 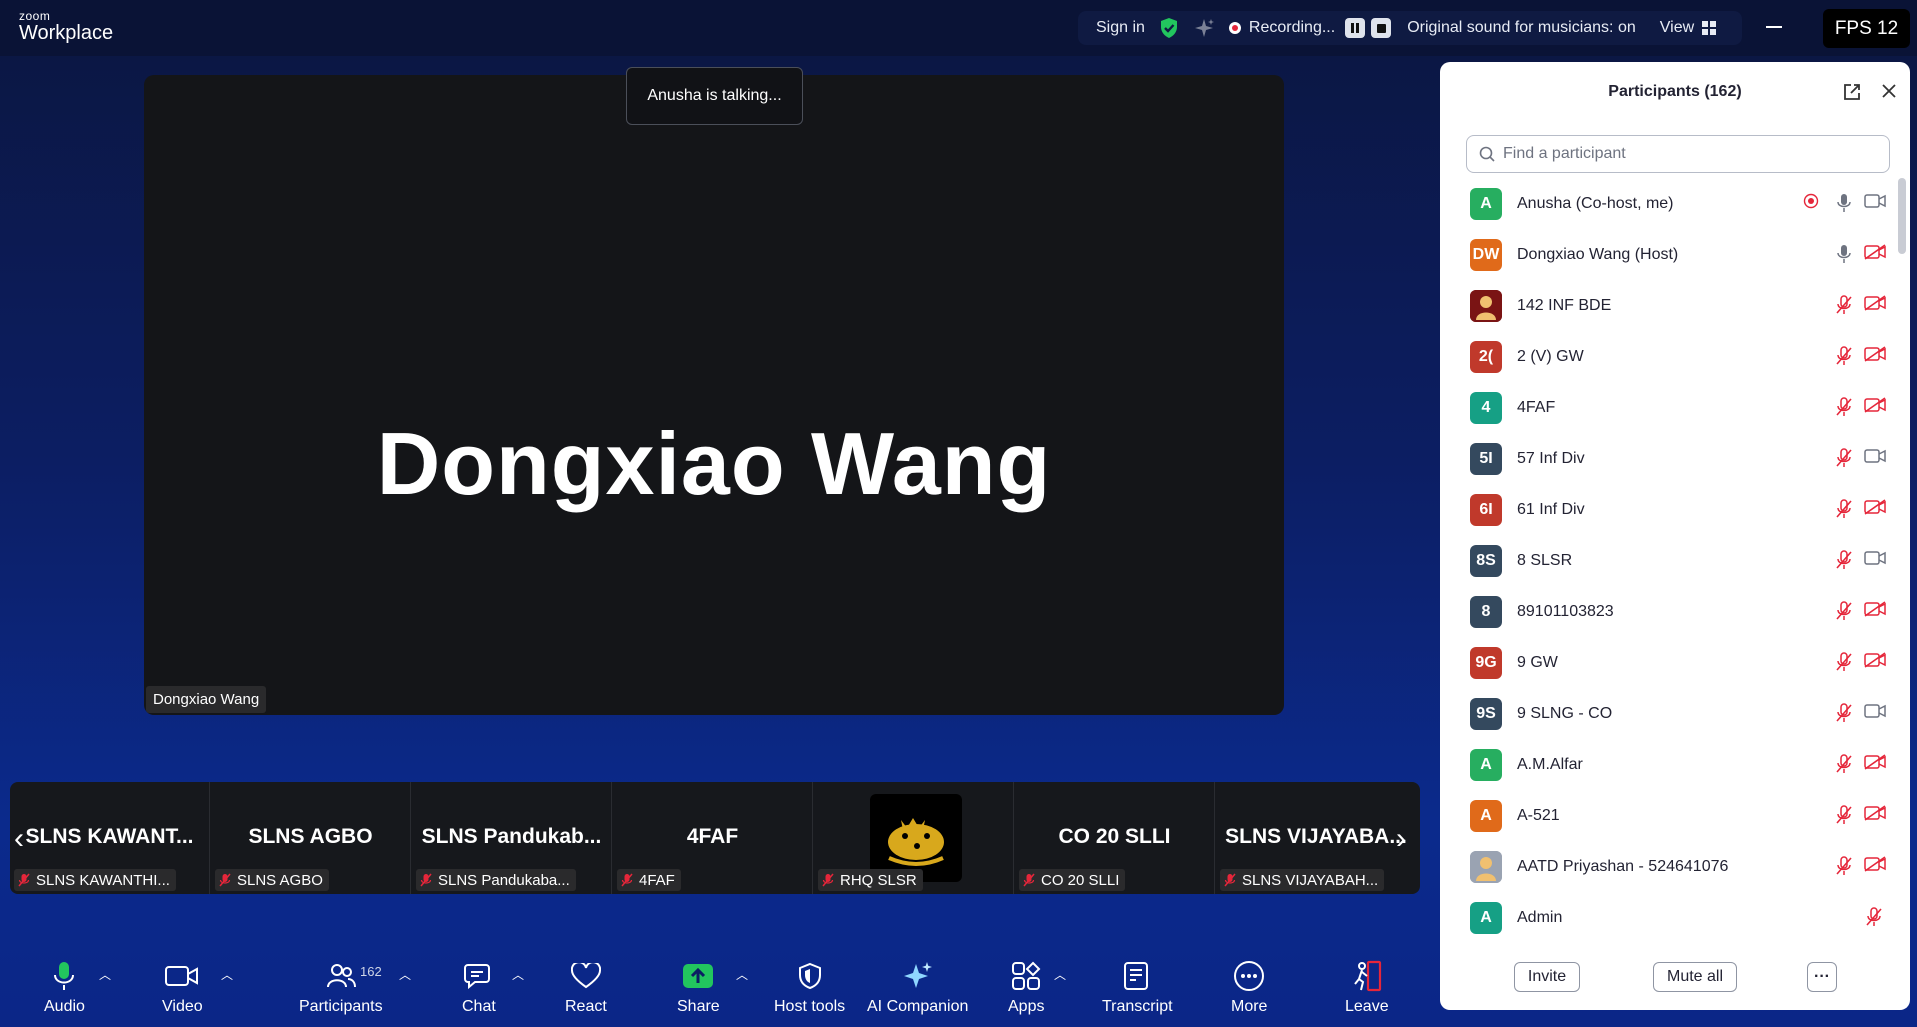 What do you see at coordinates (1026, 975) in the screenshot?
I see `apps-icon` at bounding box center [1026, 975].